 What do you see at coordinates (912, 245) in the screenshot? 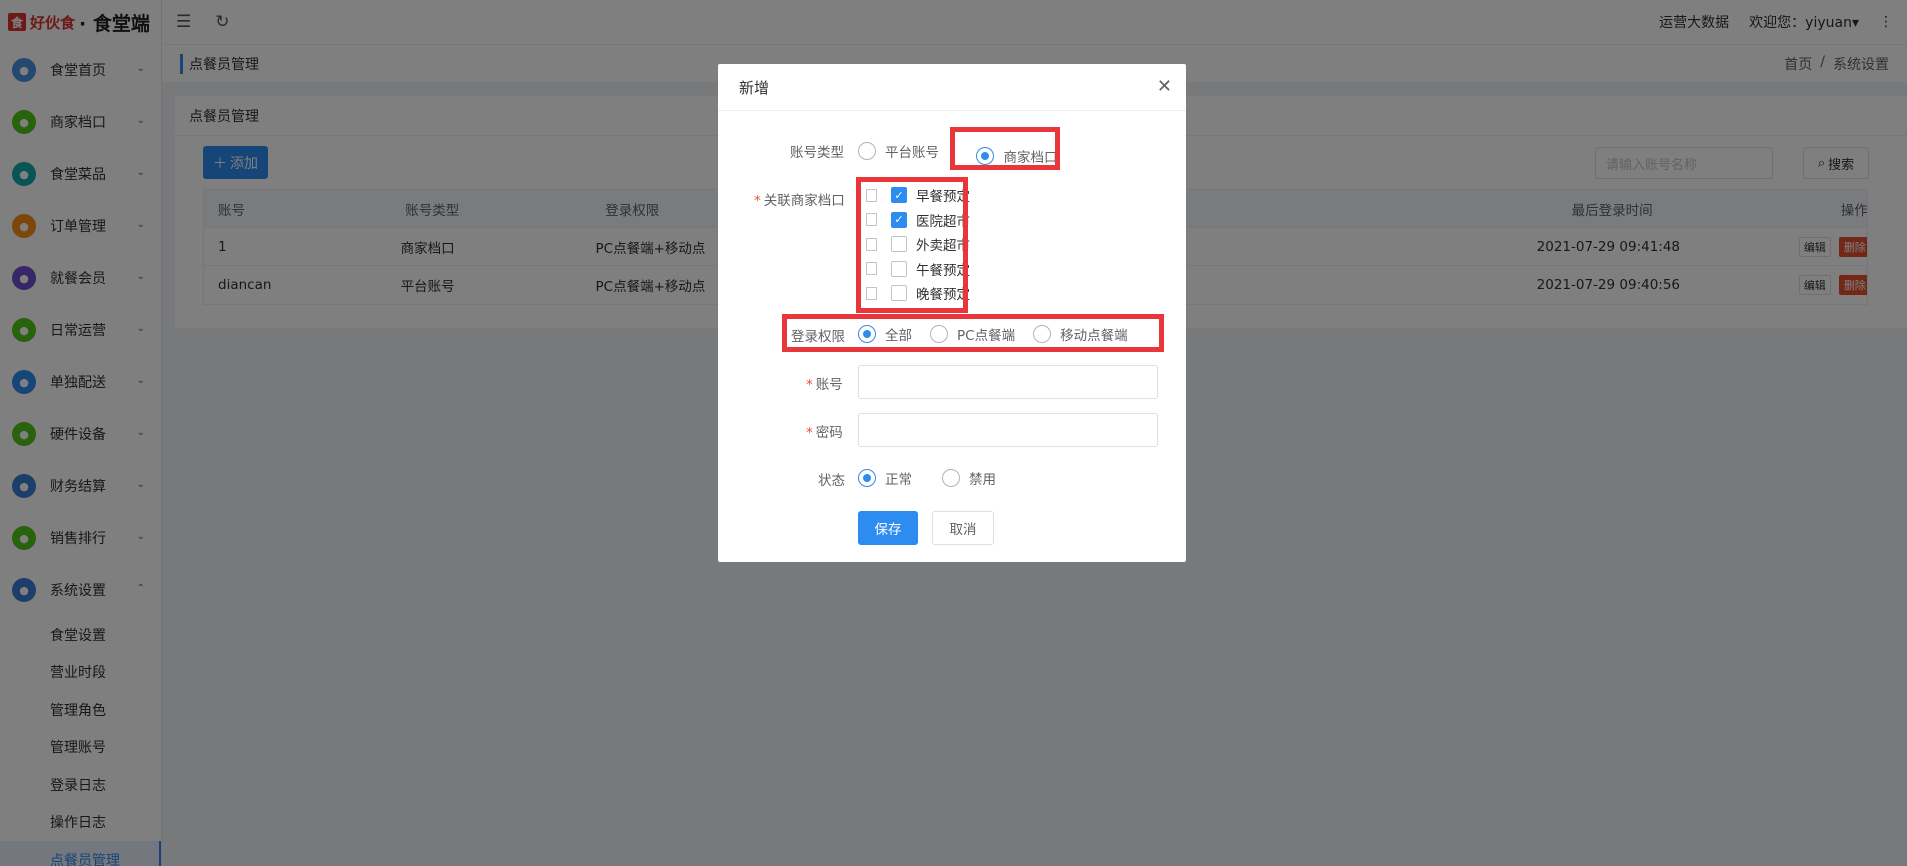
I see `highlight-stalls` at bounding box center [912, 245].